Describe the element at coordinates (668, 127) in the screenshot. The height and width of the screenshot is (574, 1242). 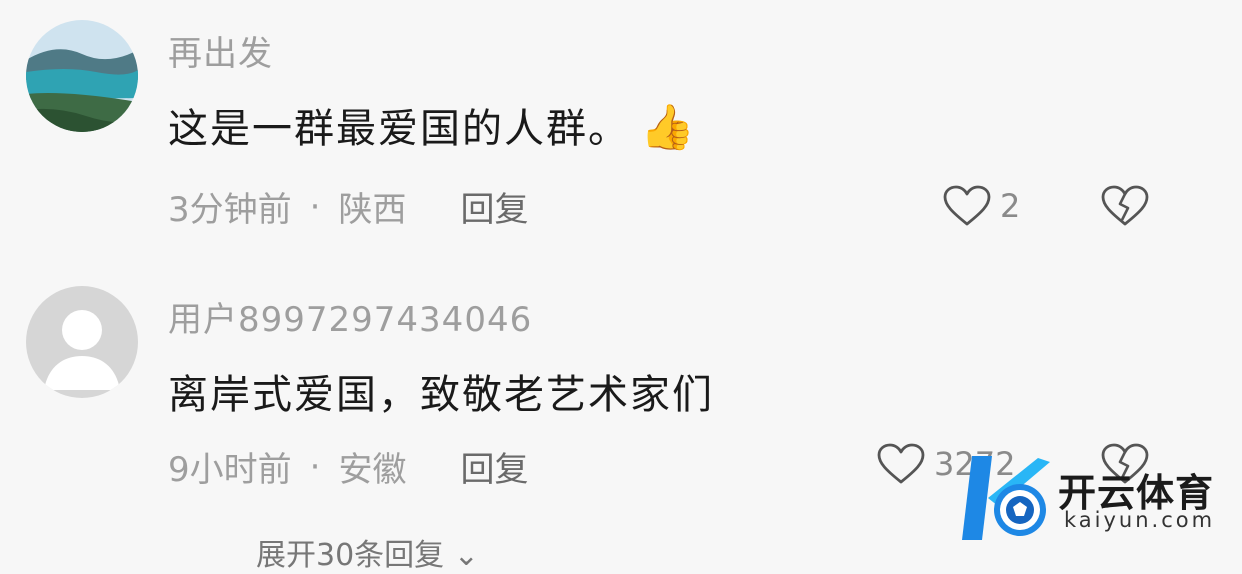
I see `thumbs-up-emoji-icon: 👍` at that location.